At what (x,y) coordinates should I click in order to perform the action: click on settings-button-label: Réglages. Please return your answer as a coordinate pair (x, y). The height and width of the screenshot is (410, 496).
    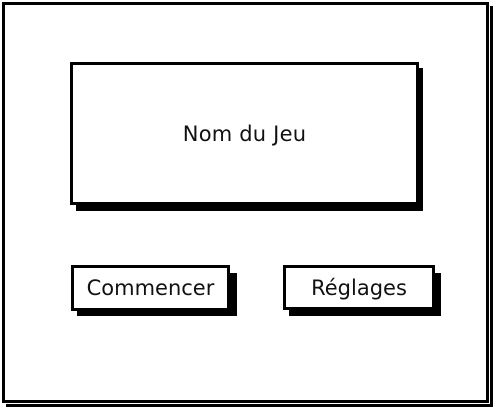
    Looking at the image, I should click on (359, 287).